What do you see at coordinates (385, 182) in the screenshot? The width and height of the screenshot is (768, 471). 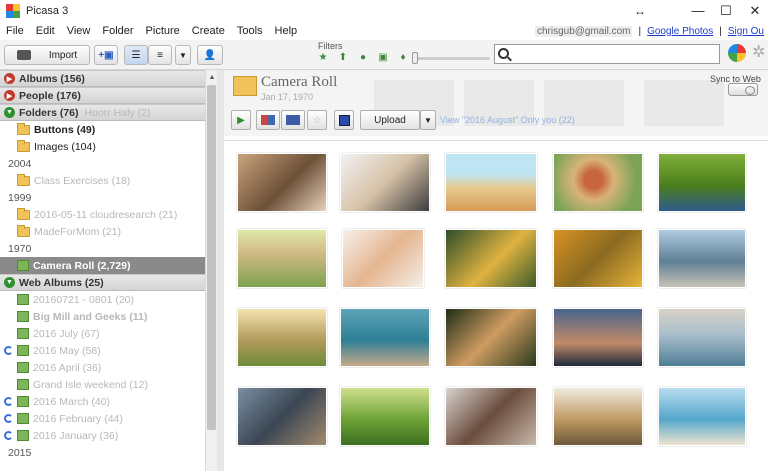 I see `photo-thumbnail-couple-kids` at bounding box center [385, 182].